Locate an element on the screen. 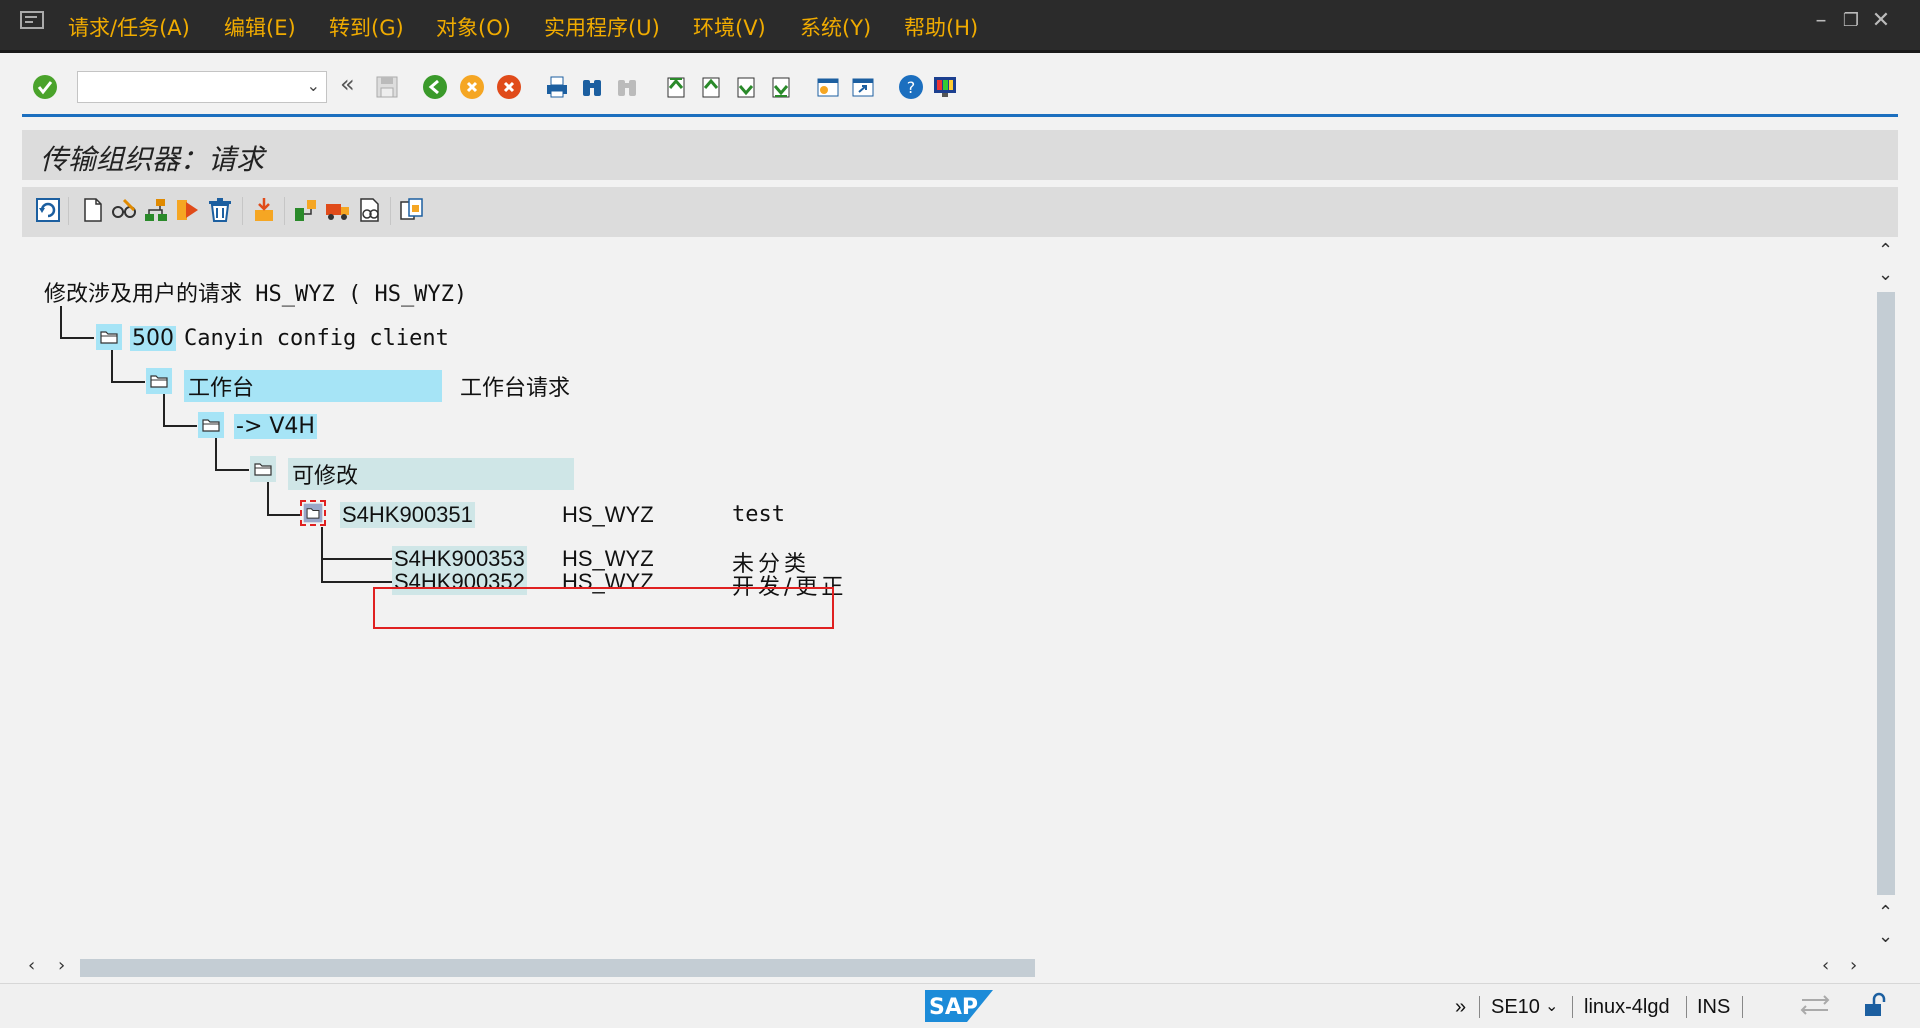  status-bar: SAP » SE10 ⌄ linux-4lgd INS is located at coordinates (960, 1005).